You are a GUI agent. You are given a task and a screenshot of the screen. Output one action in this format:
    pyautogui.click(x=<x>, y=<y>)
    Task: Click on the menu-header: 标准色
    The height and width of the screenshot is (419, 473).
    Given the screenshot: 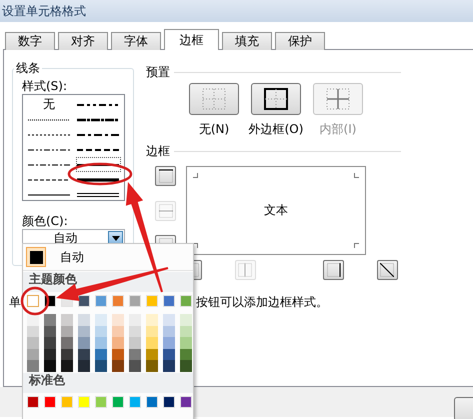 What is the action you would take?
    pyautogui.click(x=47, y=380)
    